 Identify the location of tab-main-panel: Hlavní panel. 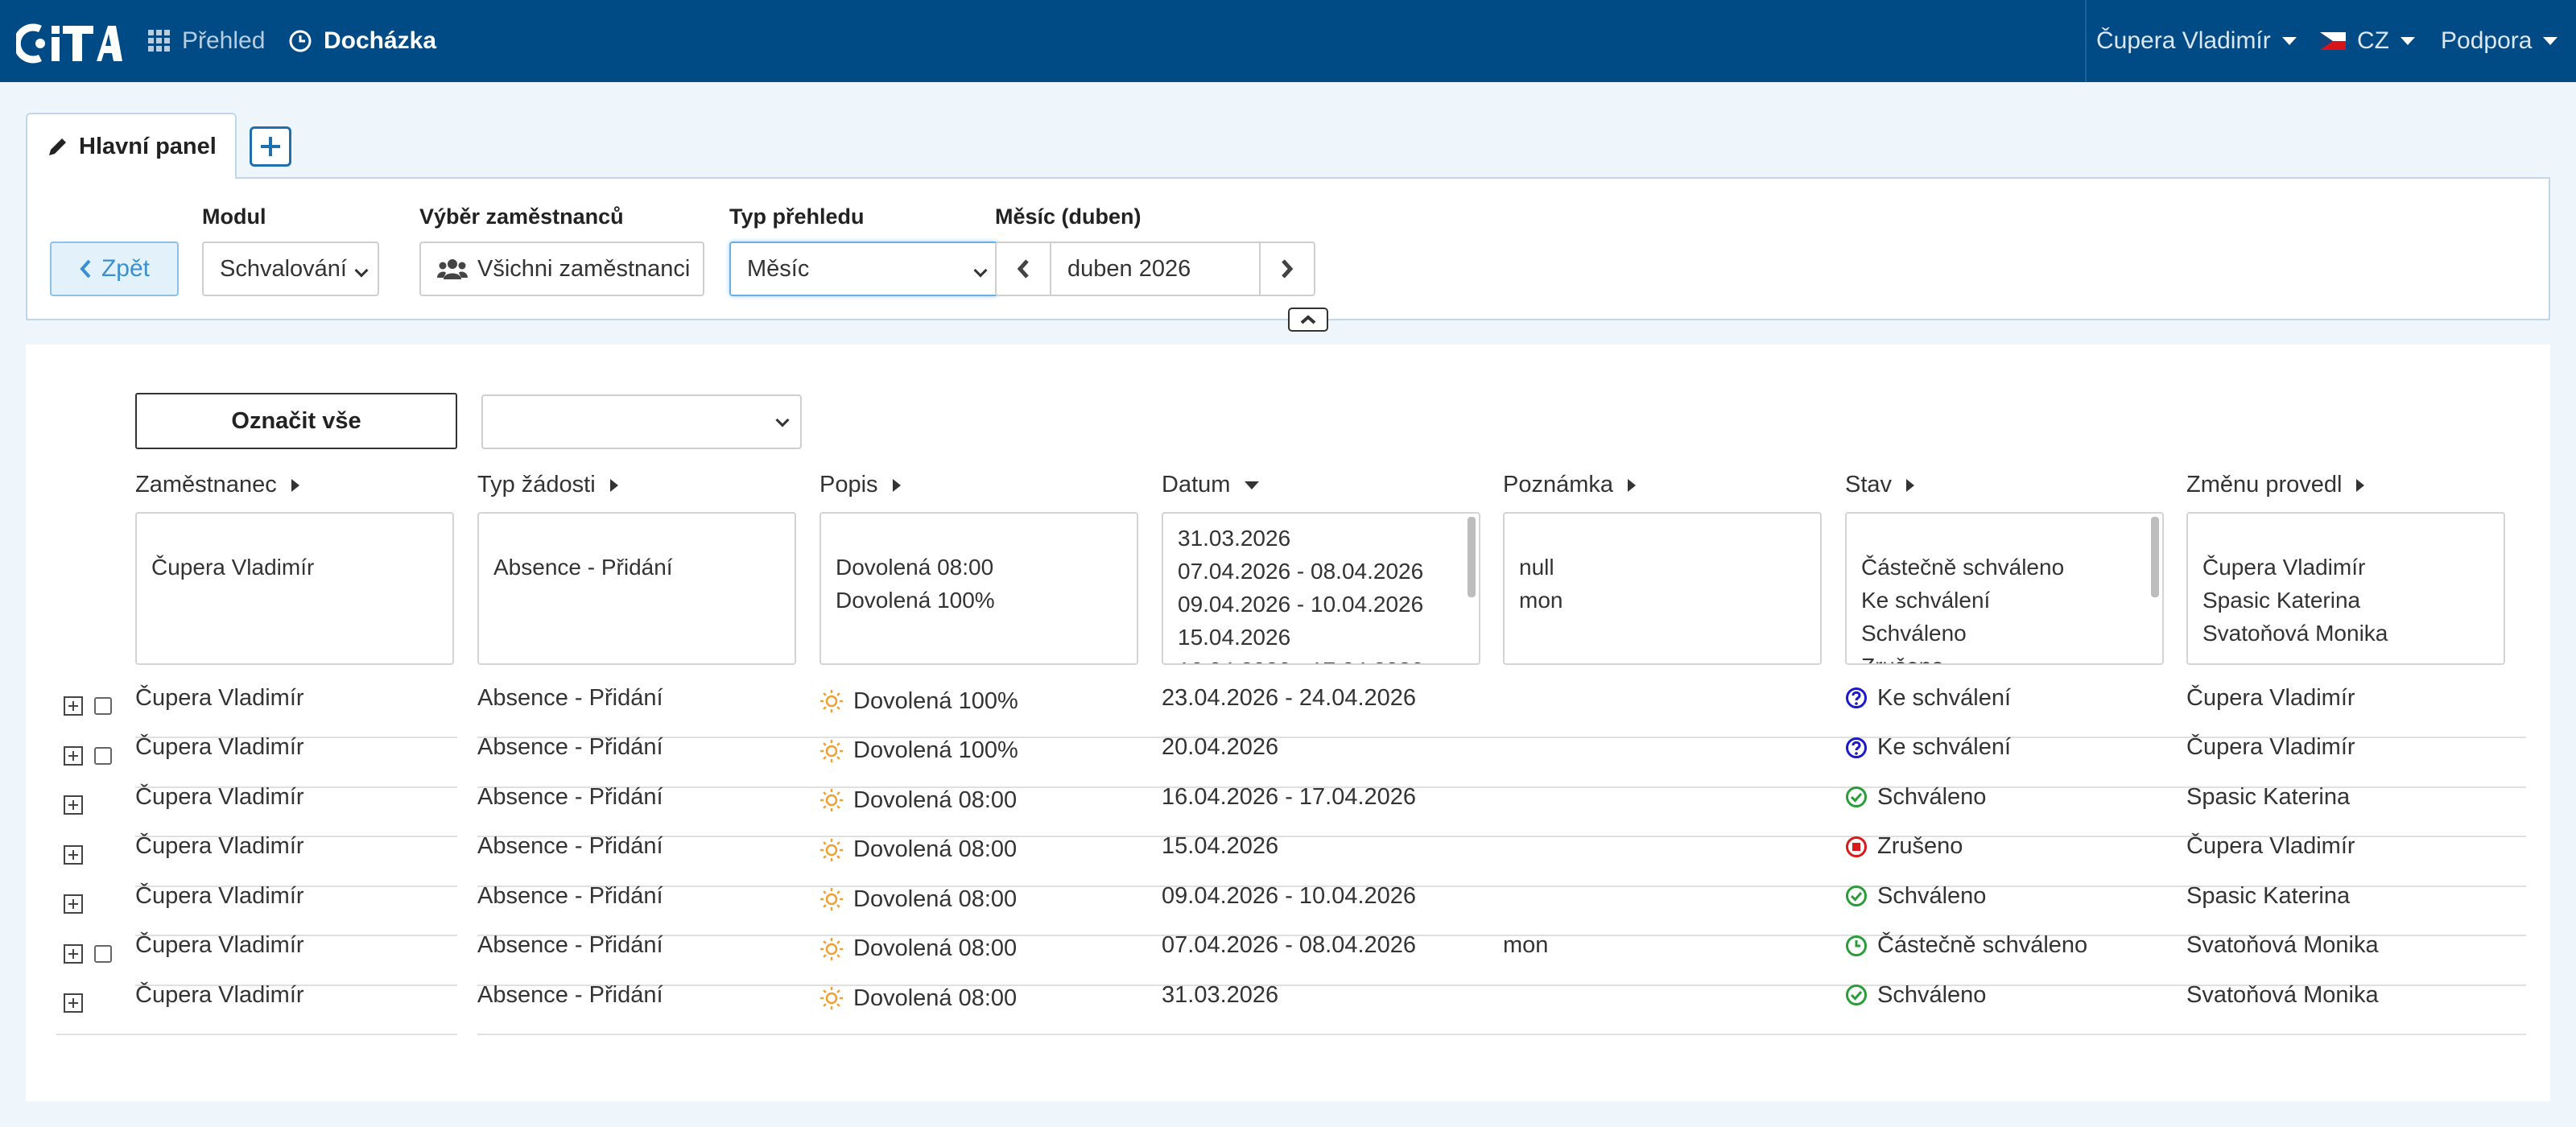
(131, 146).